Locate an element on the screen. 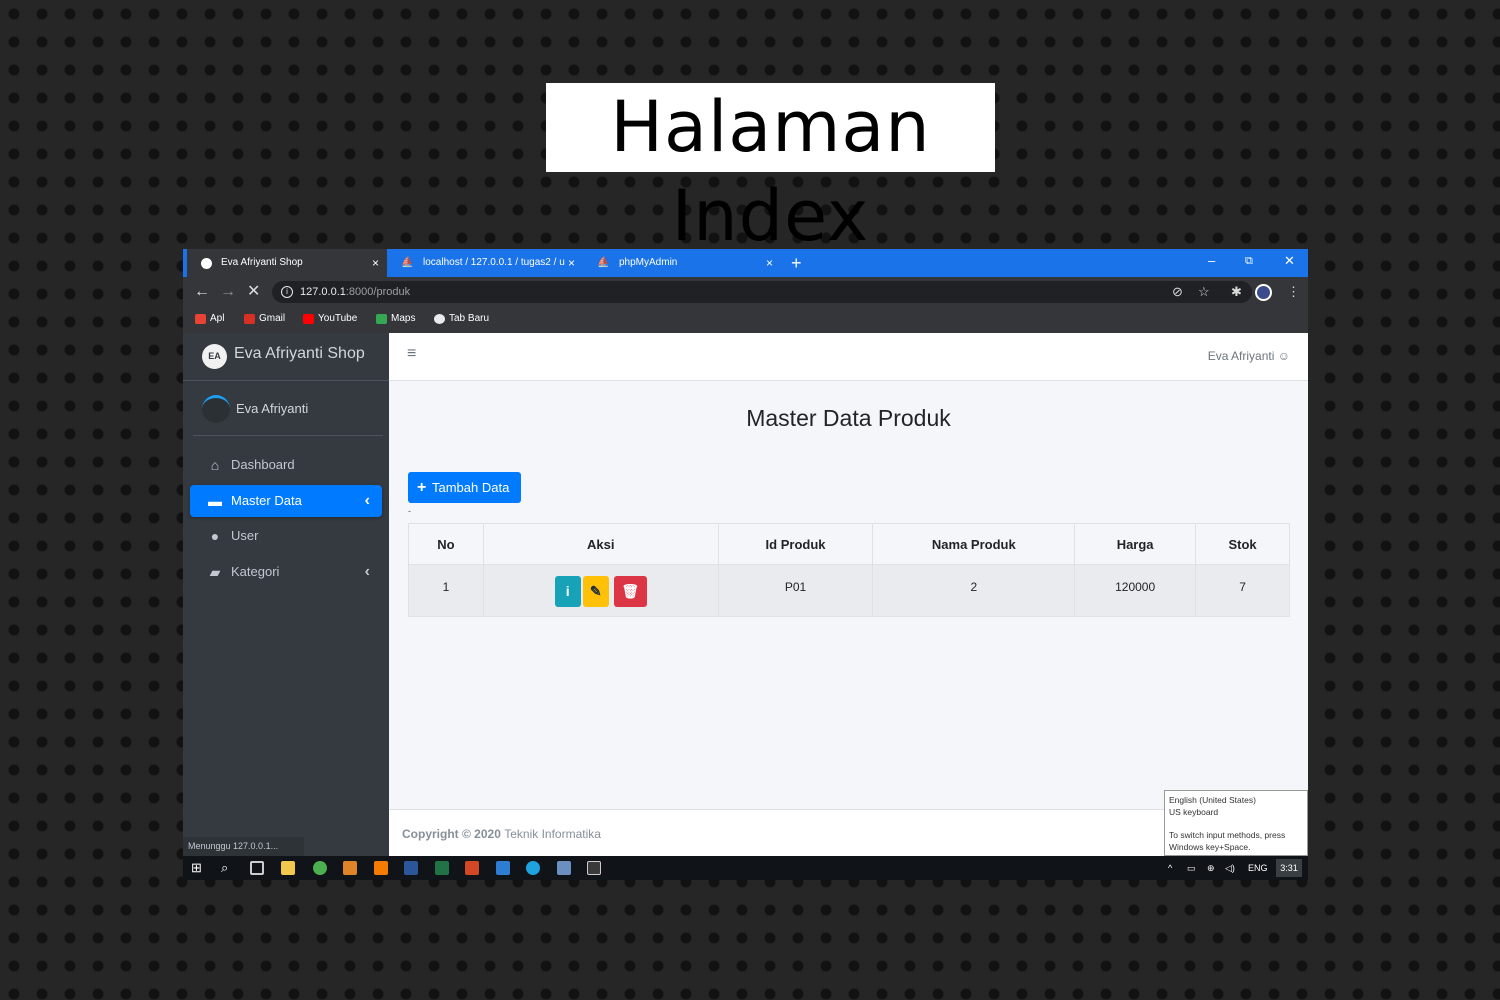 The height and width of the screenshot is (1000, 1500). powerpoint-icon is located at coordinates (472, 868).